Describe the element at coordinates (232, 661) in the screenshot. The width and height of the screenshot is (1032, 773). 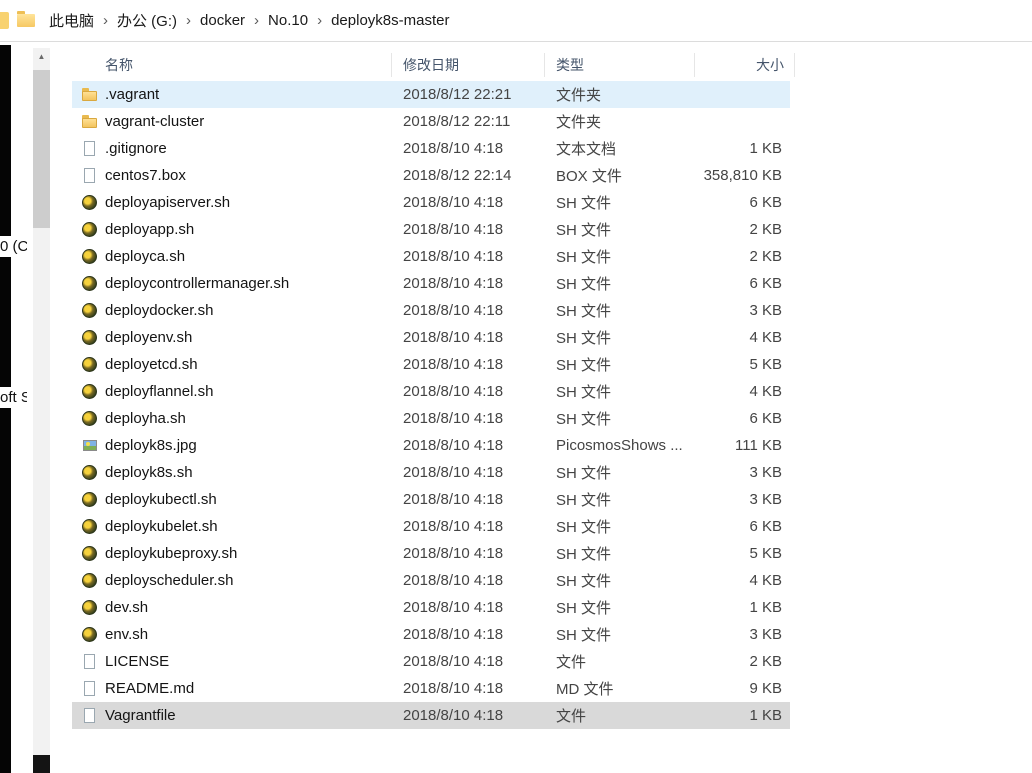
I see `file-name-cell: LICENSE` at that location.